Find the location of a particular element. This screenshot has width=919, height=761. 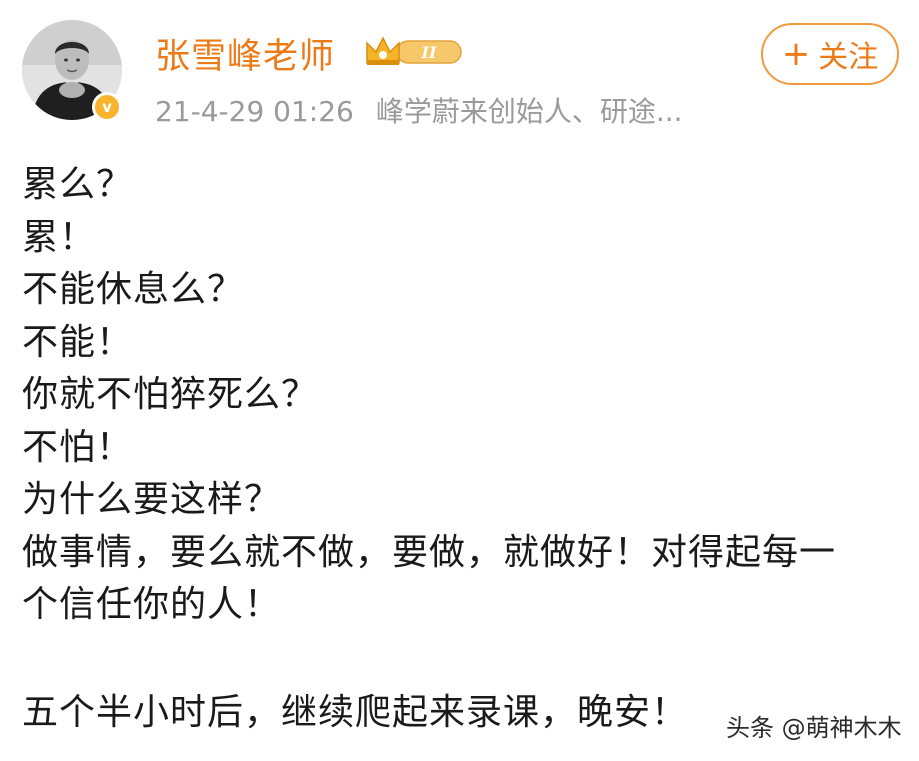

post-line: 个信任你的人！ is located at coordinates (152, 604).